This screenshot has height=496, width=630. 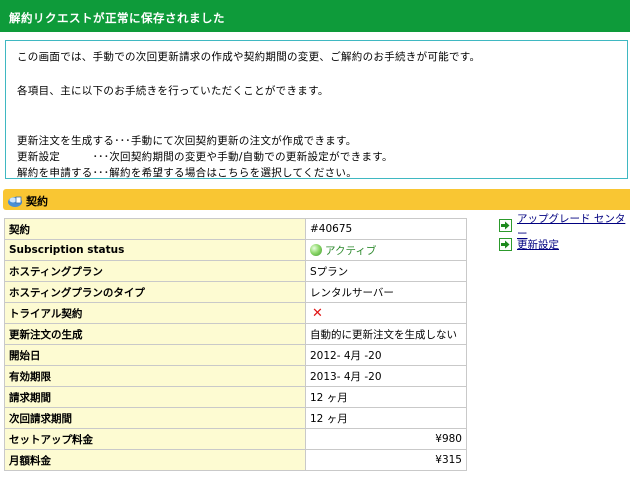 I want to click on trial-cell: ✕, so click(x=386, y=313).